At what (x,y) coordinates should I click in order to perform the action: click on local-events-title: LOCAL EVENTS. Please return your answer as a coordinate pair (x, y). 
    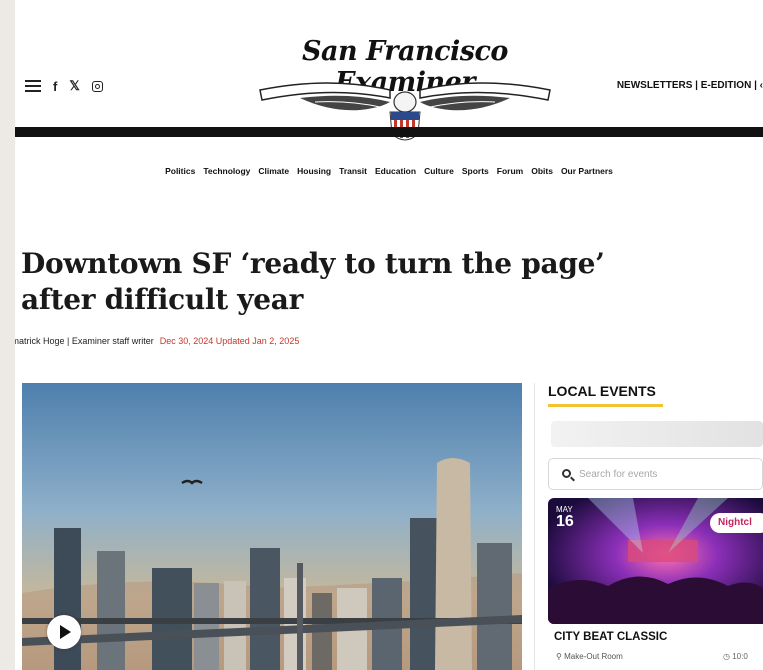
    Looking at the image, I should click on (602, 391).